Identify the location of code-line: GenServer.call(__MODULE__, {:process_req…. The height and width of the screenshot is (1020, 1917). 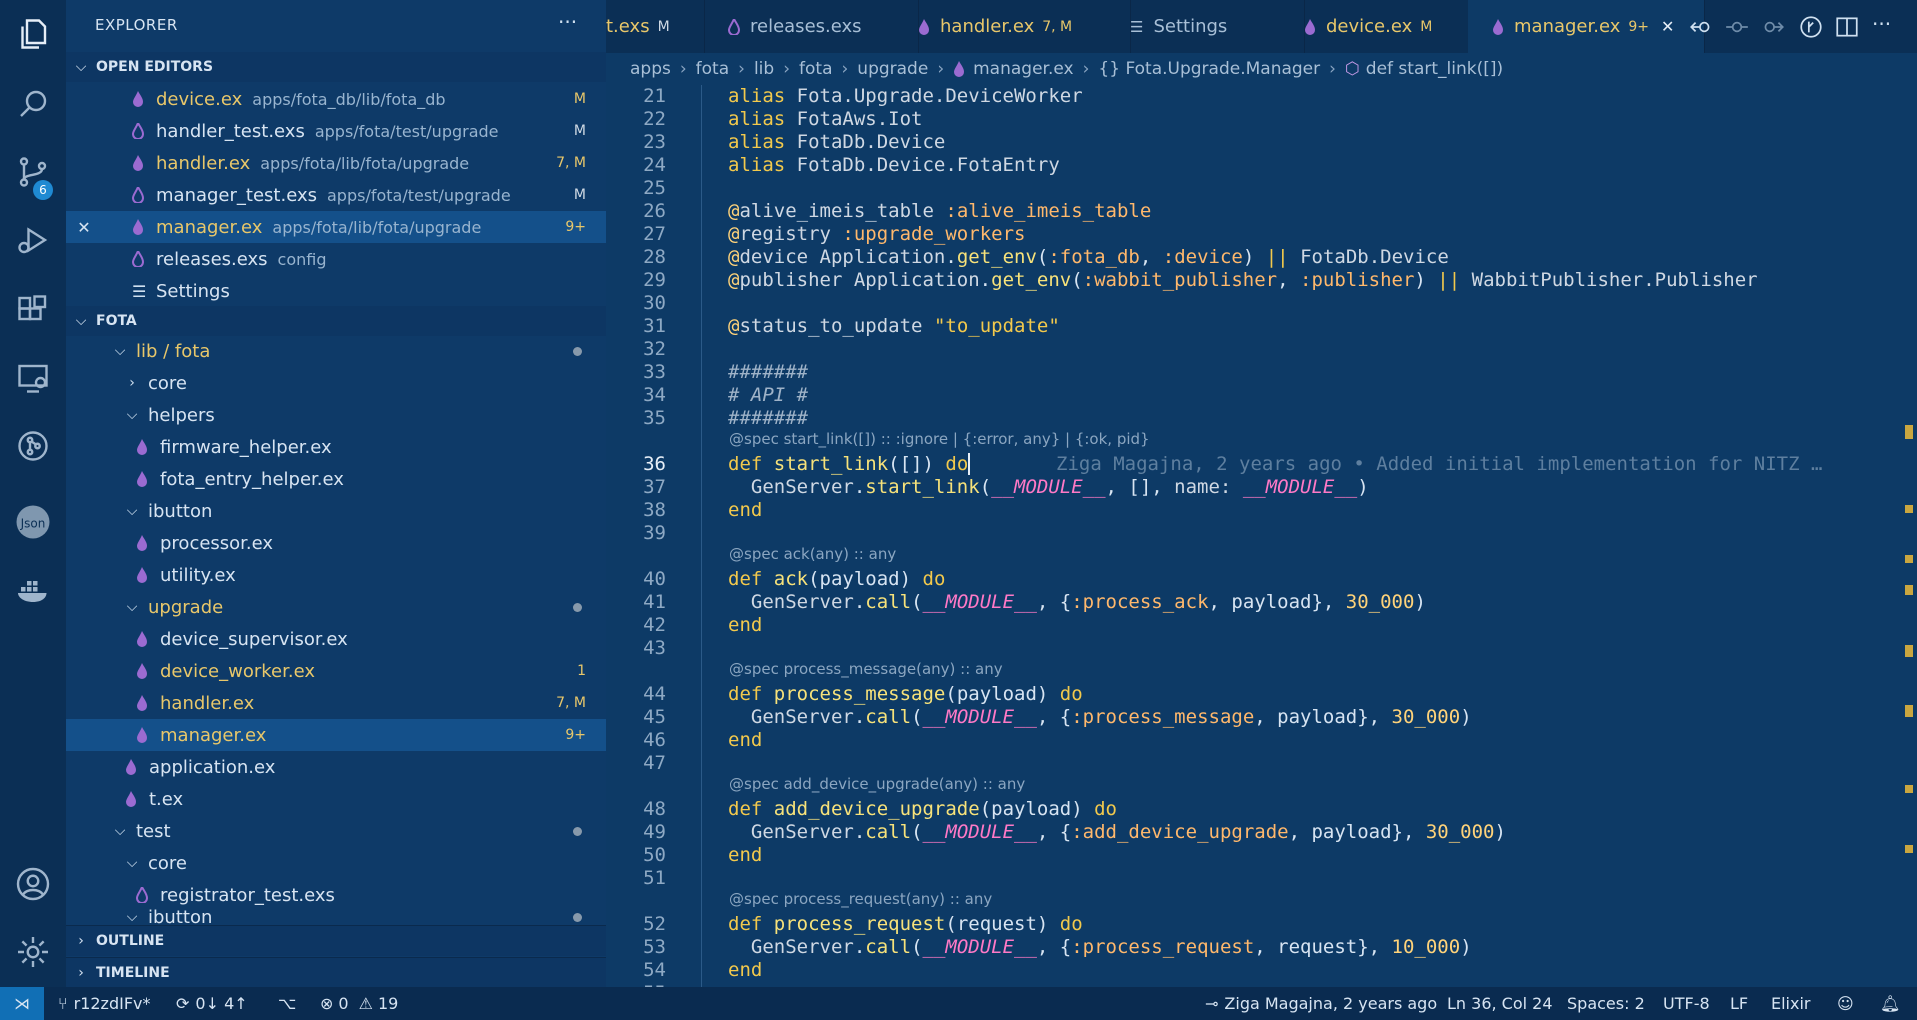
(1100, 947).